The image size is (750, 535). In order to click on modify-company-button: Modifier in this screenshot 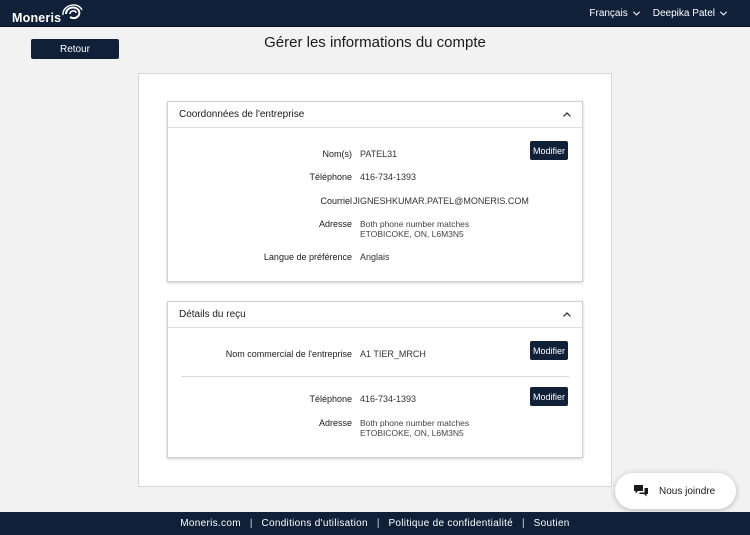, I will do `click(549, 150)`.